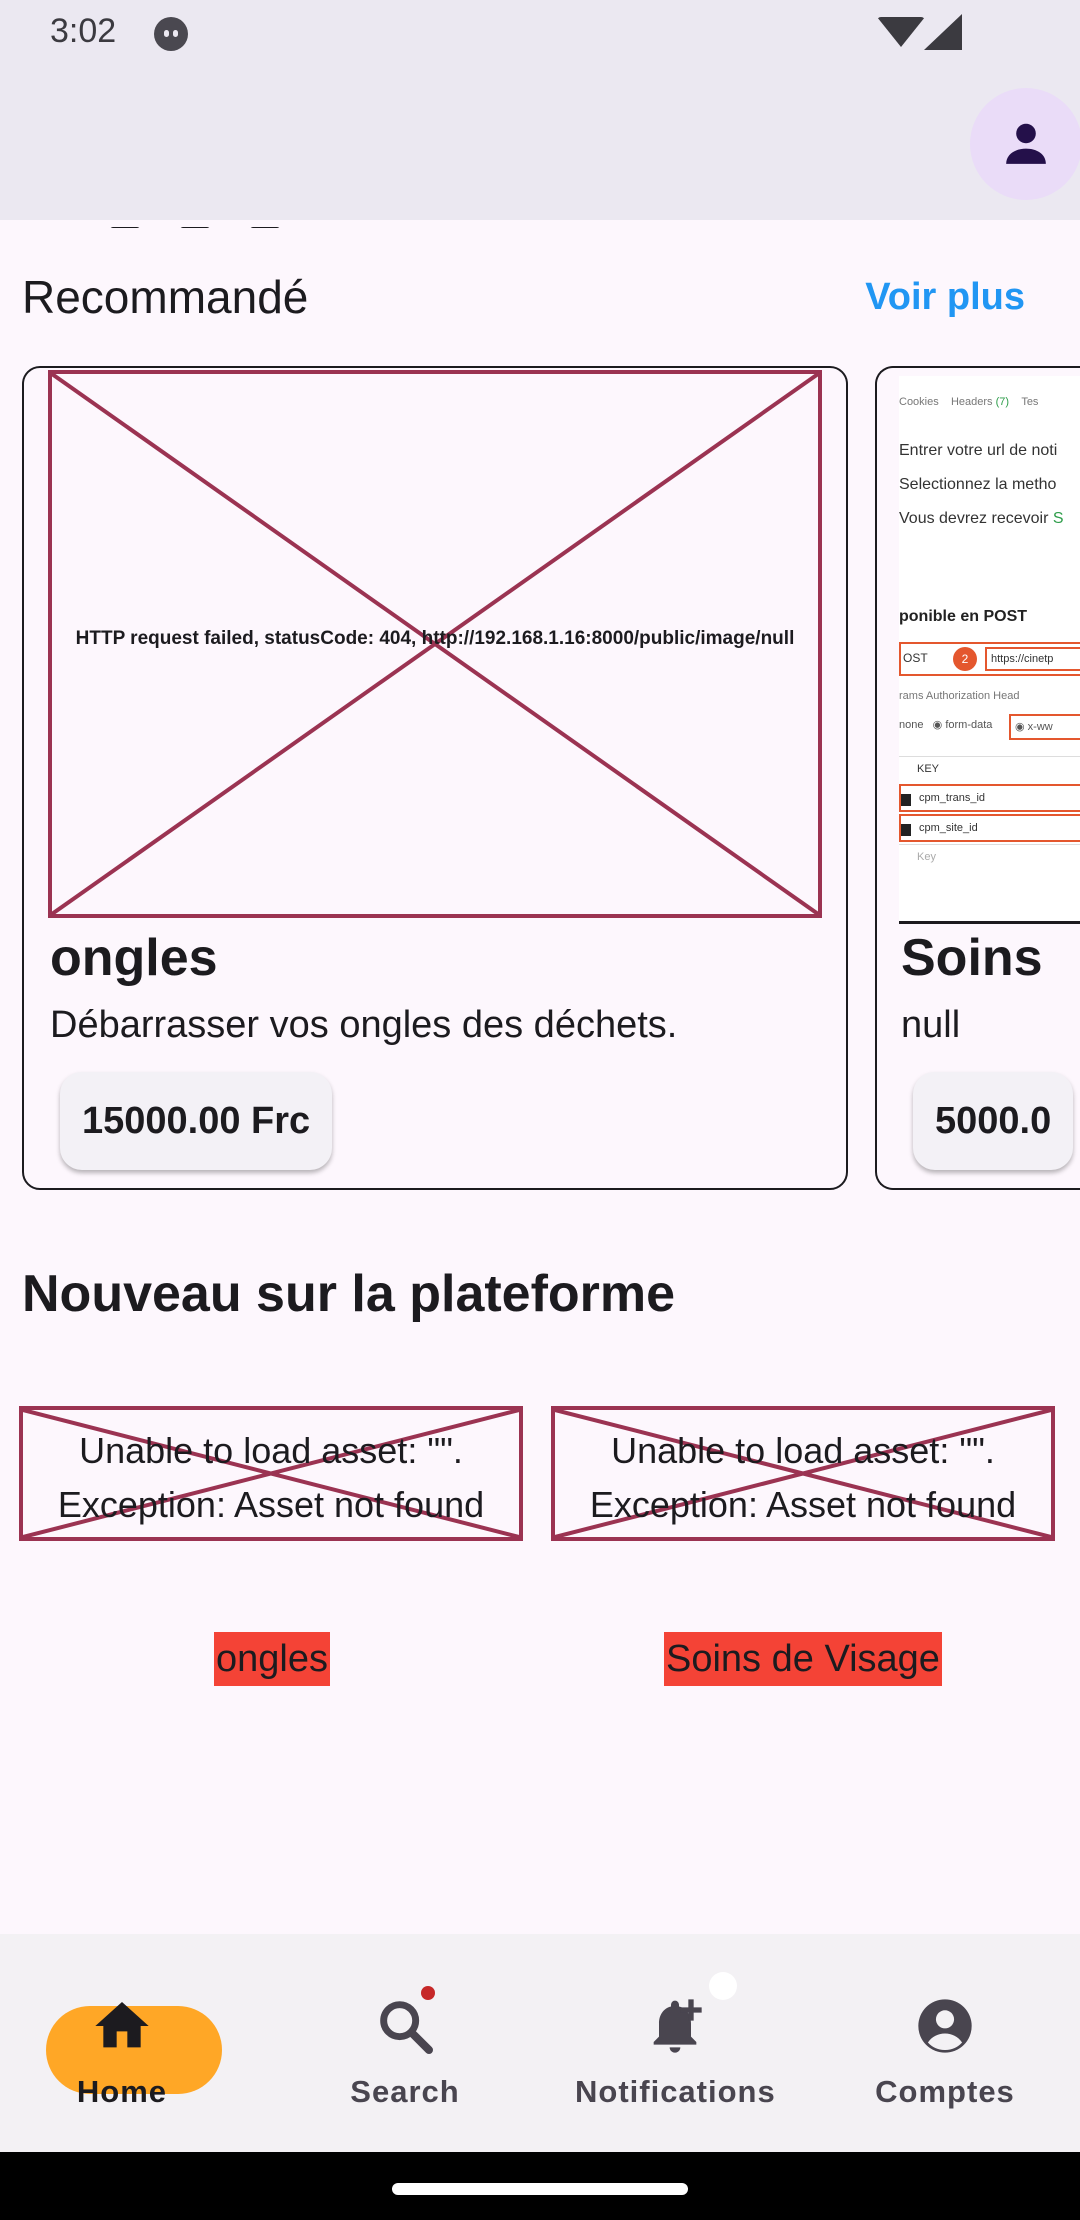 Image resolution: width=1080 pixels, height=2220 pixels. Describe the element at coordinates (948, 828) in the screenshot. I see `screenshot-kv-text: cpm_site_id` at that location.